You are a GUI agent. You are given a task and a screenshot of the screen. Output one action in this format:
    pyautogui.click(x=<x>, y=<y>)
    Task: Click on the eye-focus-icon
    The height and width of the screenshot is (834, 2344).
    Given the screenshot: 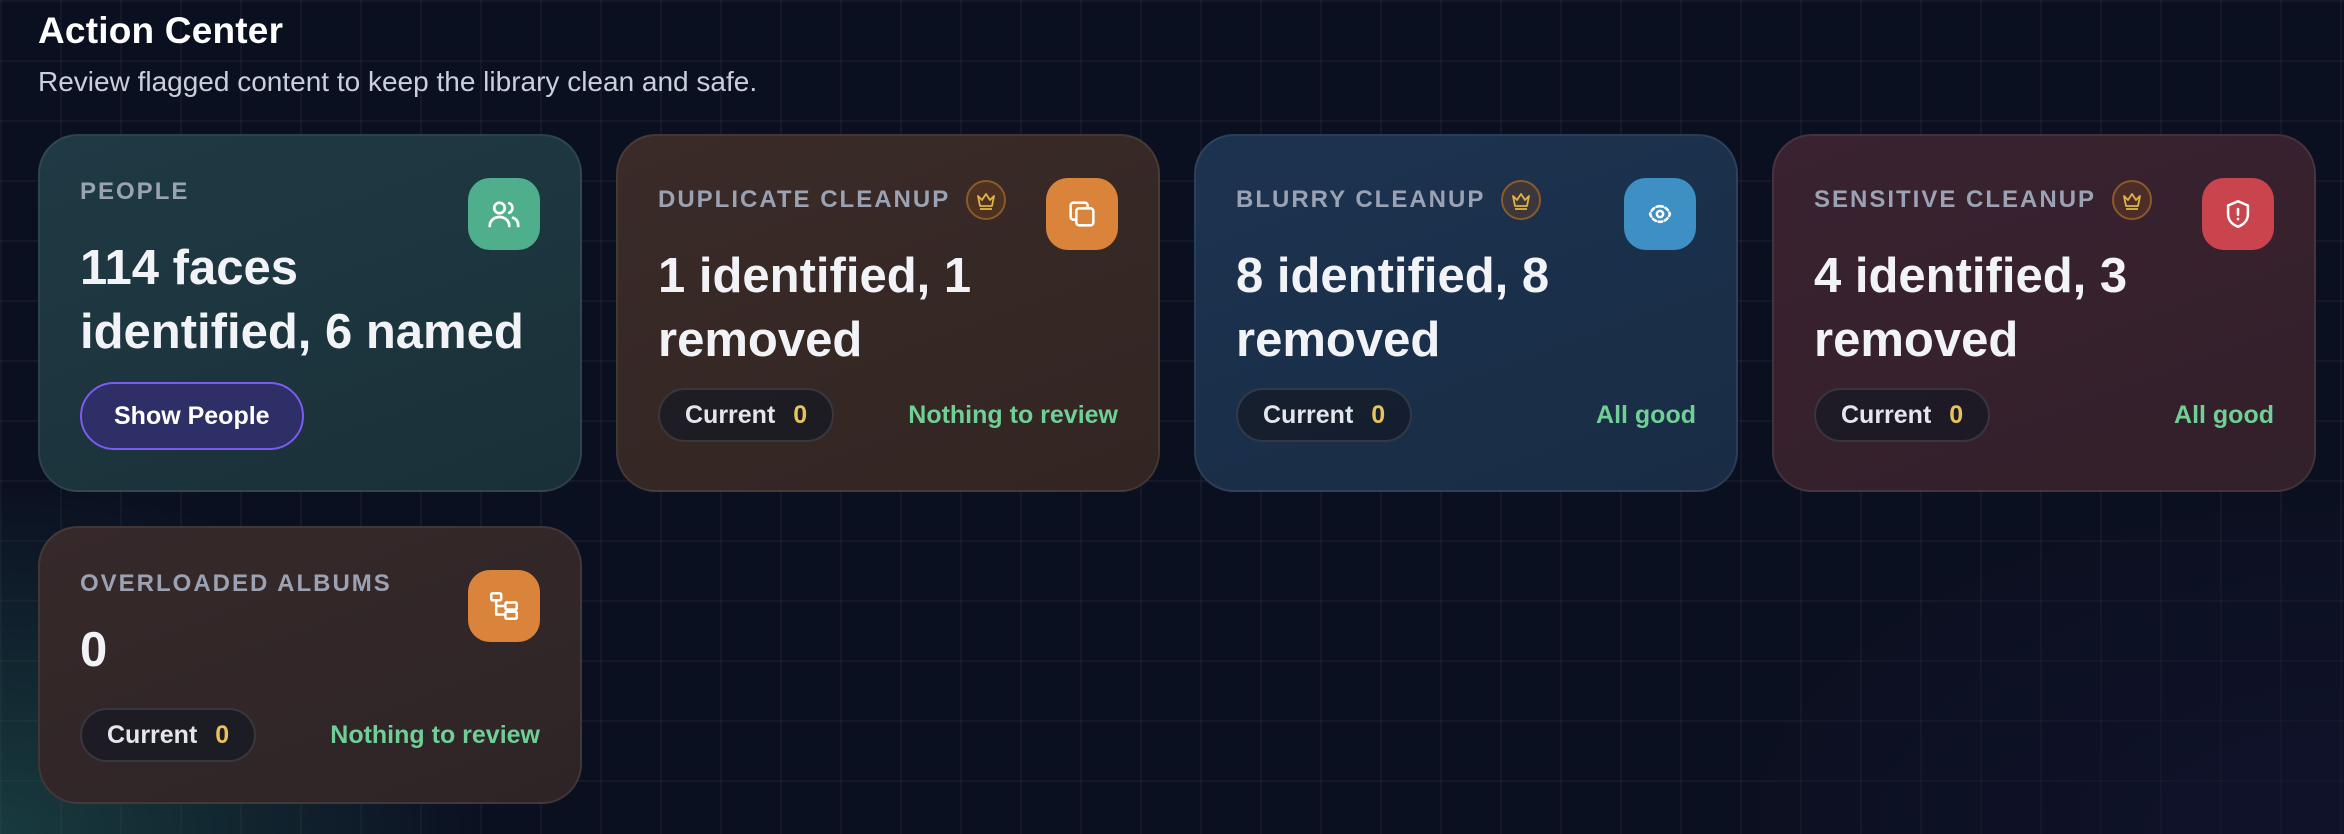 What is the action you would take?
    pyautogui.click(x=1660, y=214)
    